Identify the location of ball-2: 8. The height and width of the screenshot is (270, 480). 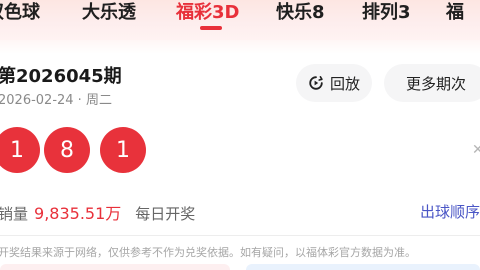
(67, 150).